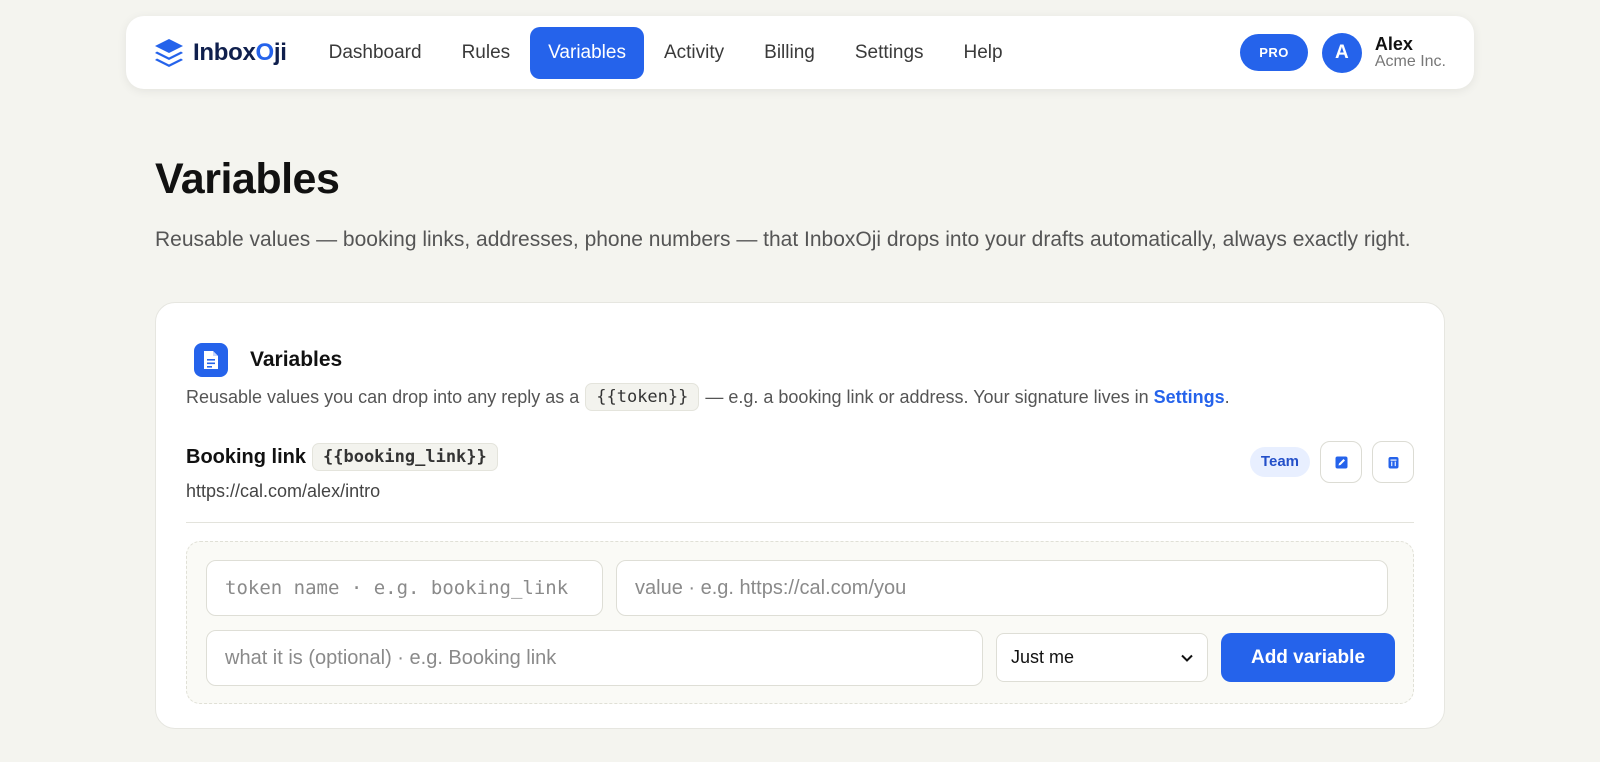 The height and width of the screenshot is (762, 1600). I want to click on variable-name: Booking link {{booking_link}}, so click(800, 457).